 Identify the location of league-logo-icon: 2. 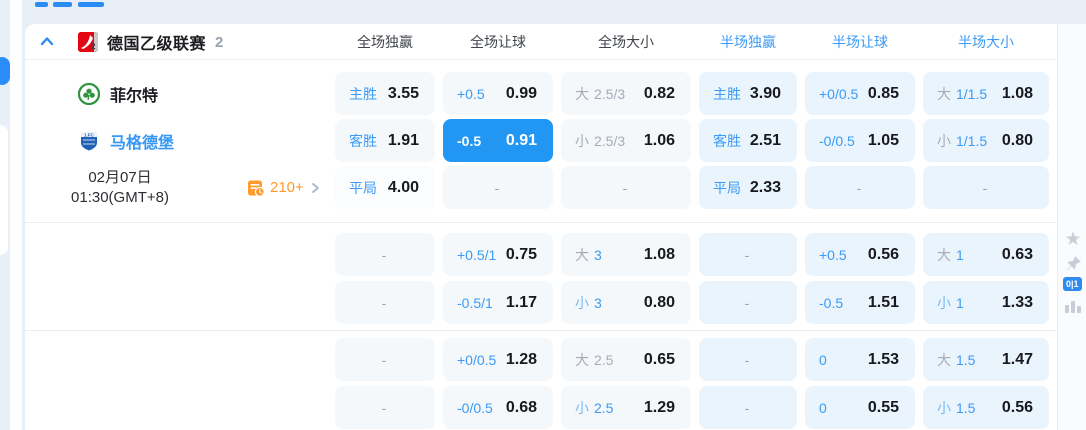
(88, 42).